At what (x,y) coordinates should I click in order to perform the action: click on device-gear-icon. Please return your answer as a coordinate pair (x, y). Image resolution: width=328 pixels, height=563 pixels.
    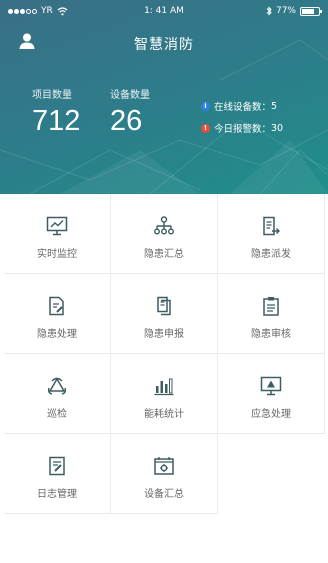
    Looking at the image, I should click on (164, 466).